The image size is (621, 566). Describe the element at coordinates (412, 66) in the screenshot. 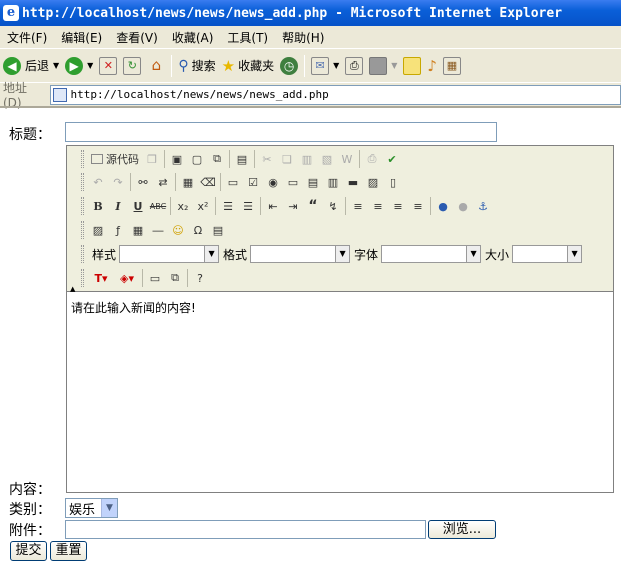

I see `discuss-button` at that location.